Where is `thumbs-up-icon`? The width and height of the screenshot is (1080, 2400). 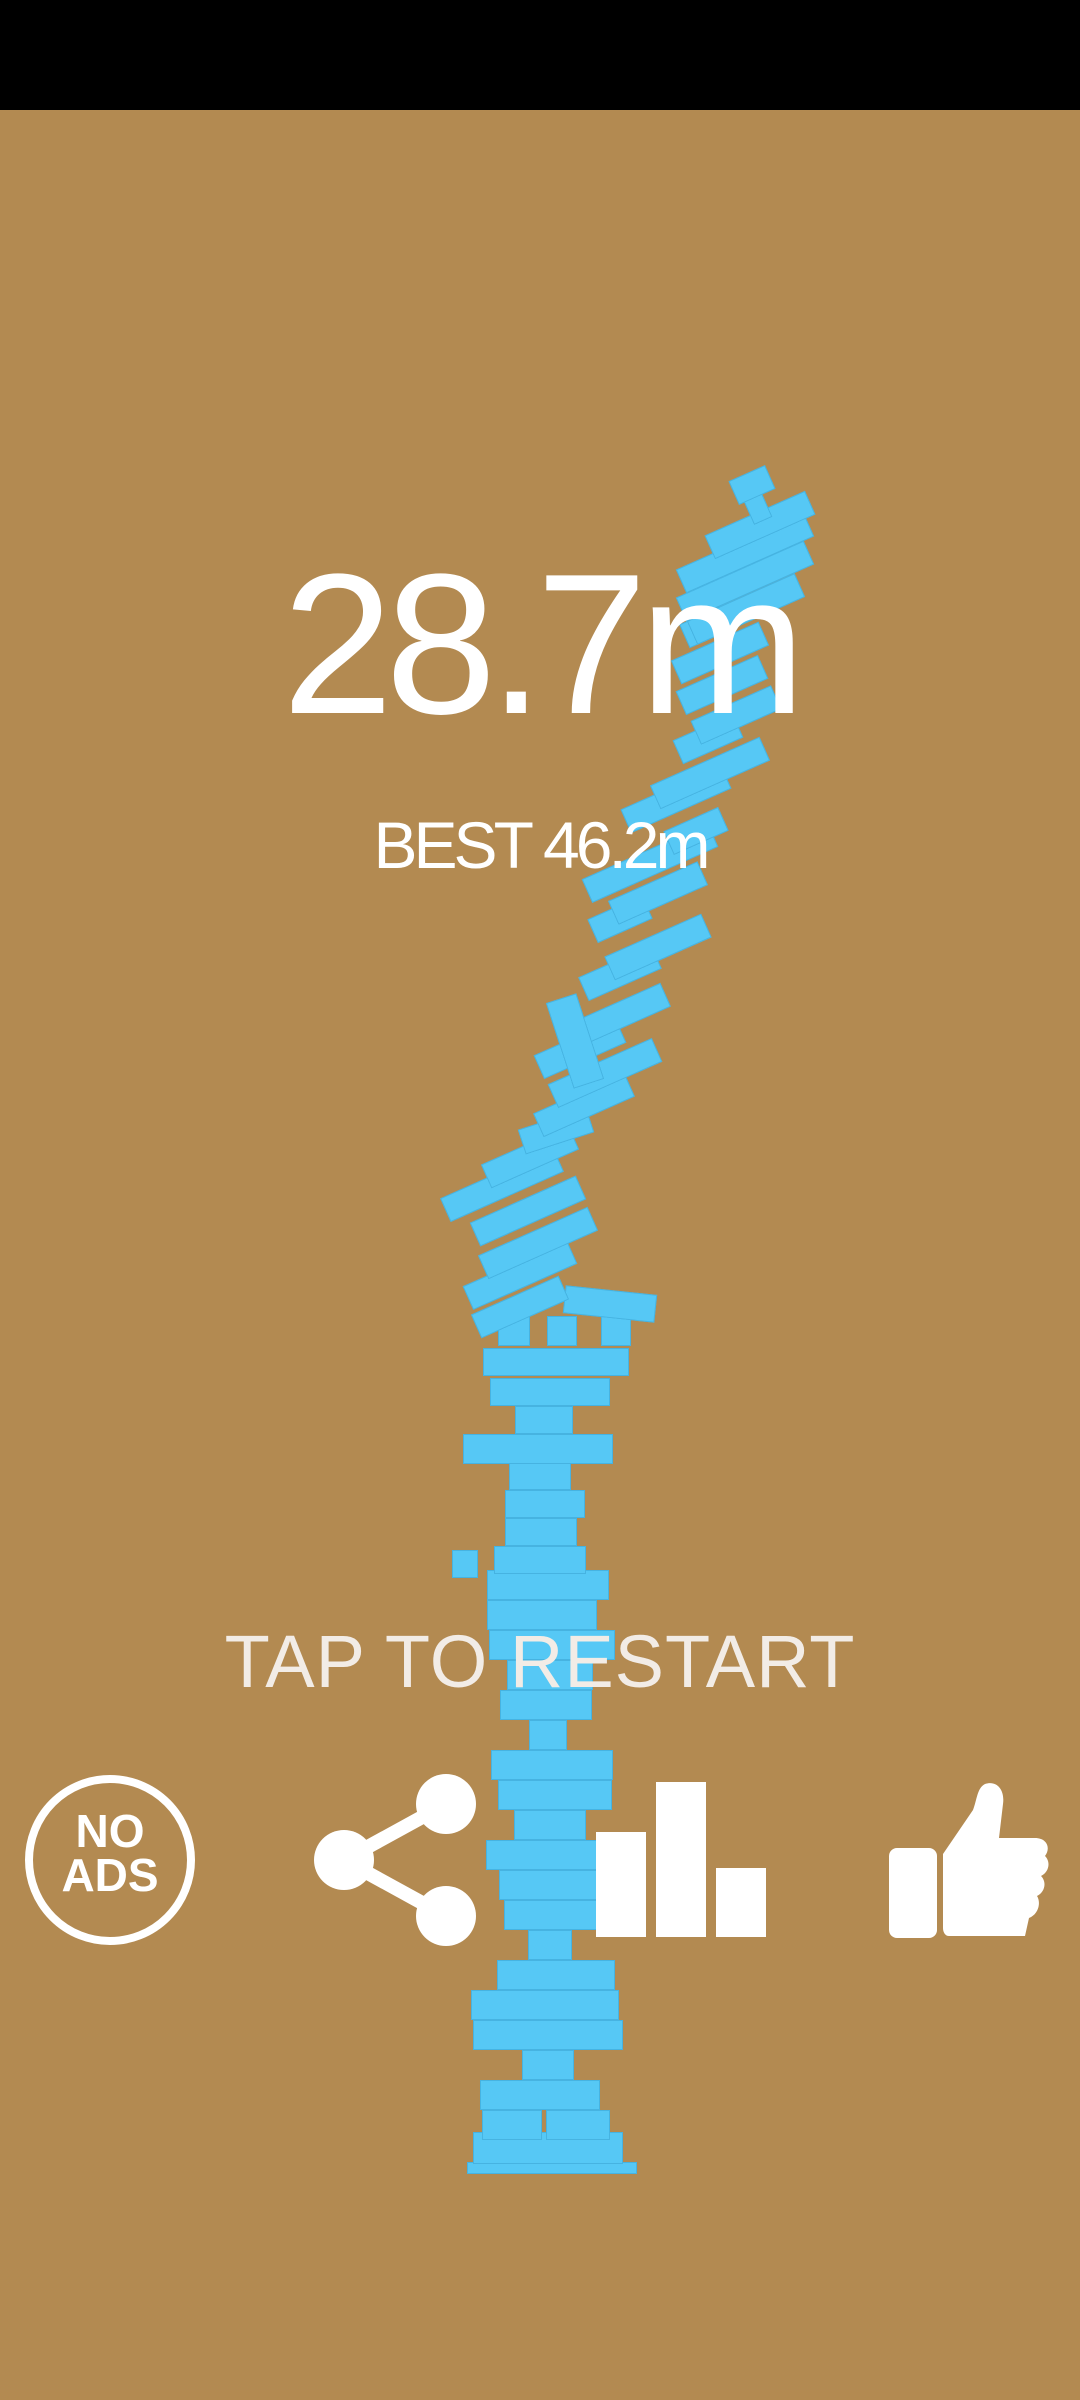
thumbs-up-icon is located at coordinates (969, 1860).